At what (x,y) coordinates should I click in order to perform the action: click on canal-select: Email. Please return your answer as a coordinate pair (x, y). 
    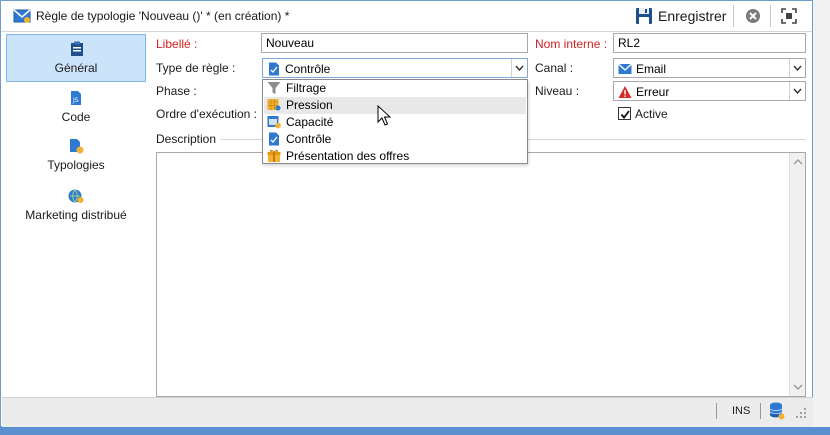
    Looking at the image, I should click on (709, 68).